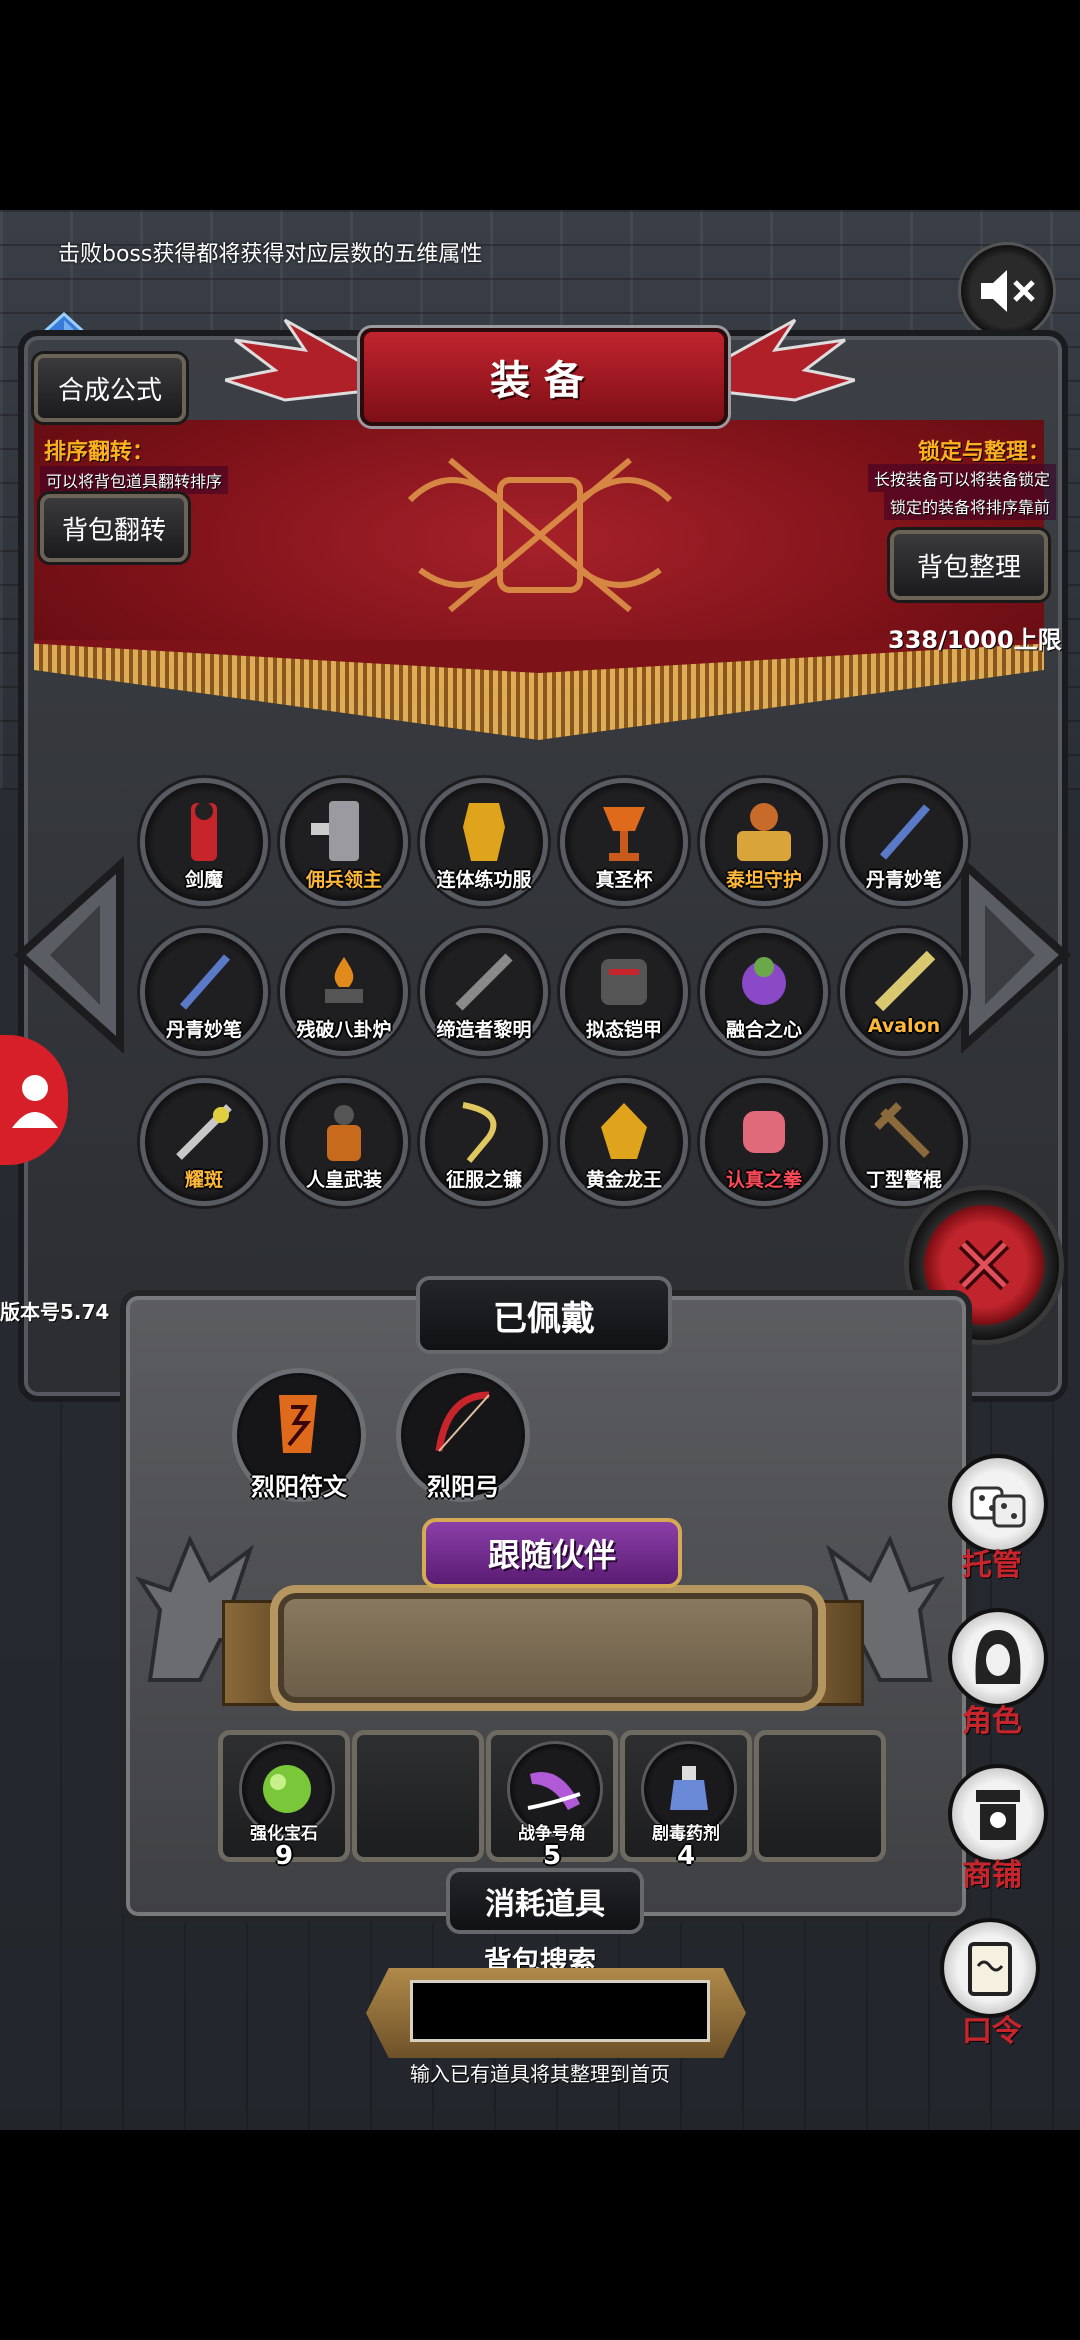 The width and height of the screenshot is (1080, 2340). I want to click on sort-flip-desc: 可以将背包道具翻转排序, so click(134, 480).